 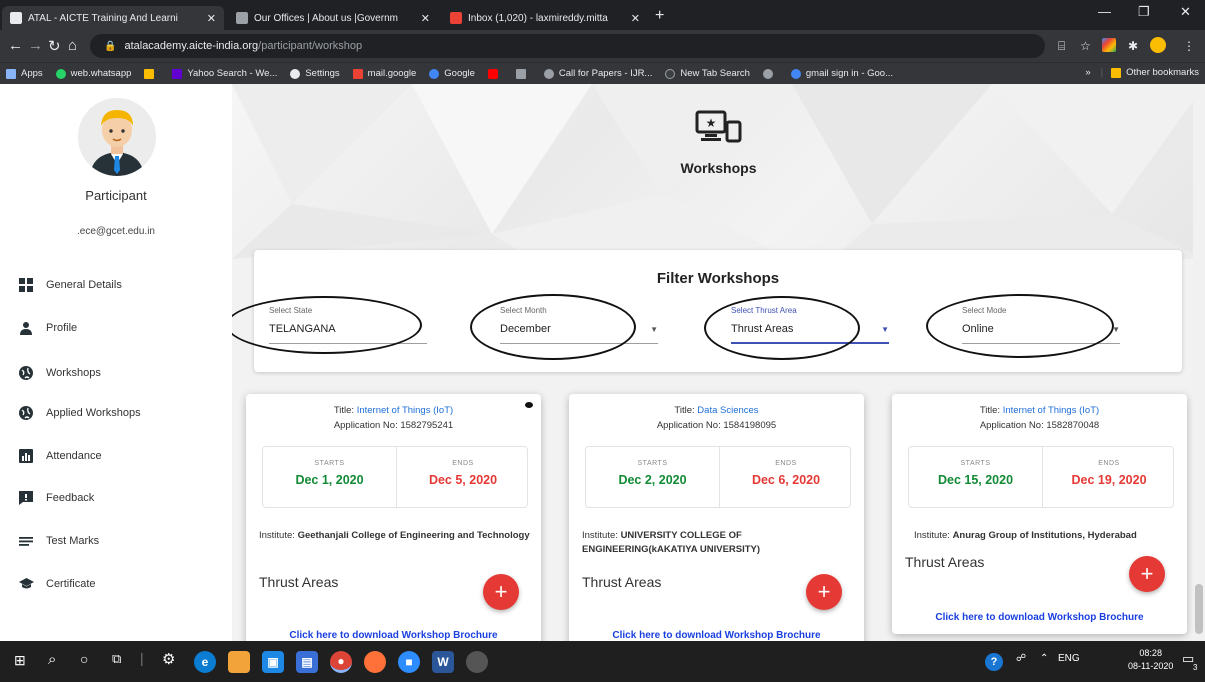 I want to click on maximize-icon: ❐, so click(x=1144, y=12).